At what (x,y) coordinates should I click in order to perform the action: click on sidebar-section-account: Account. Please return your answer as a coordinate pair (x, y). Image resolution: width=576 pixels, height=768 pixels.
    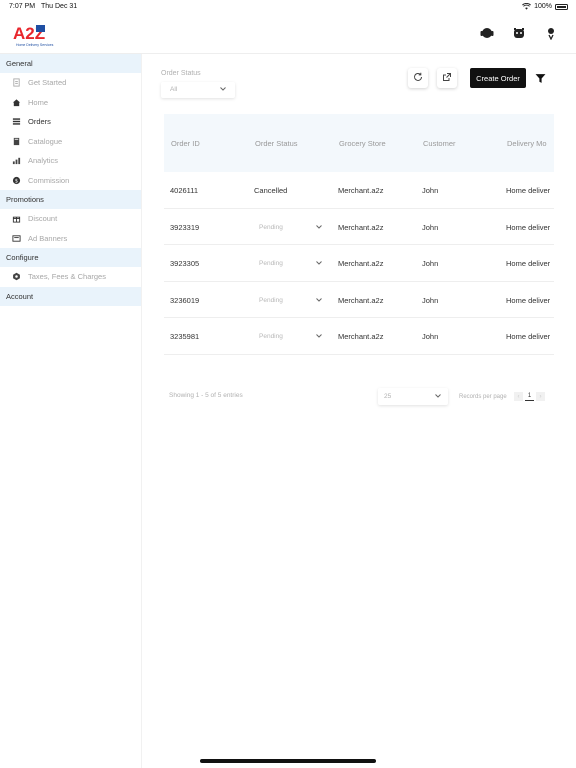
    Looking at the image, I should click on (70, 296).